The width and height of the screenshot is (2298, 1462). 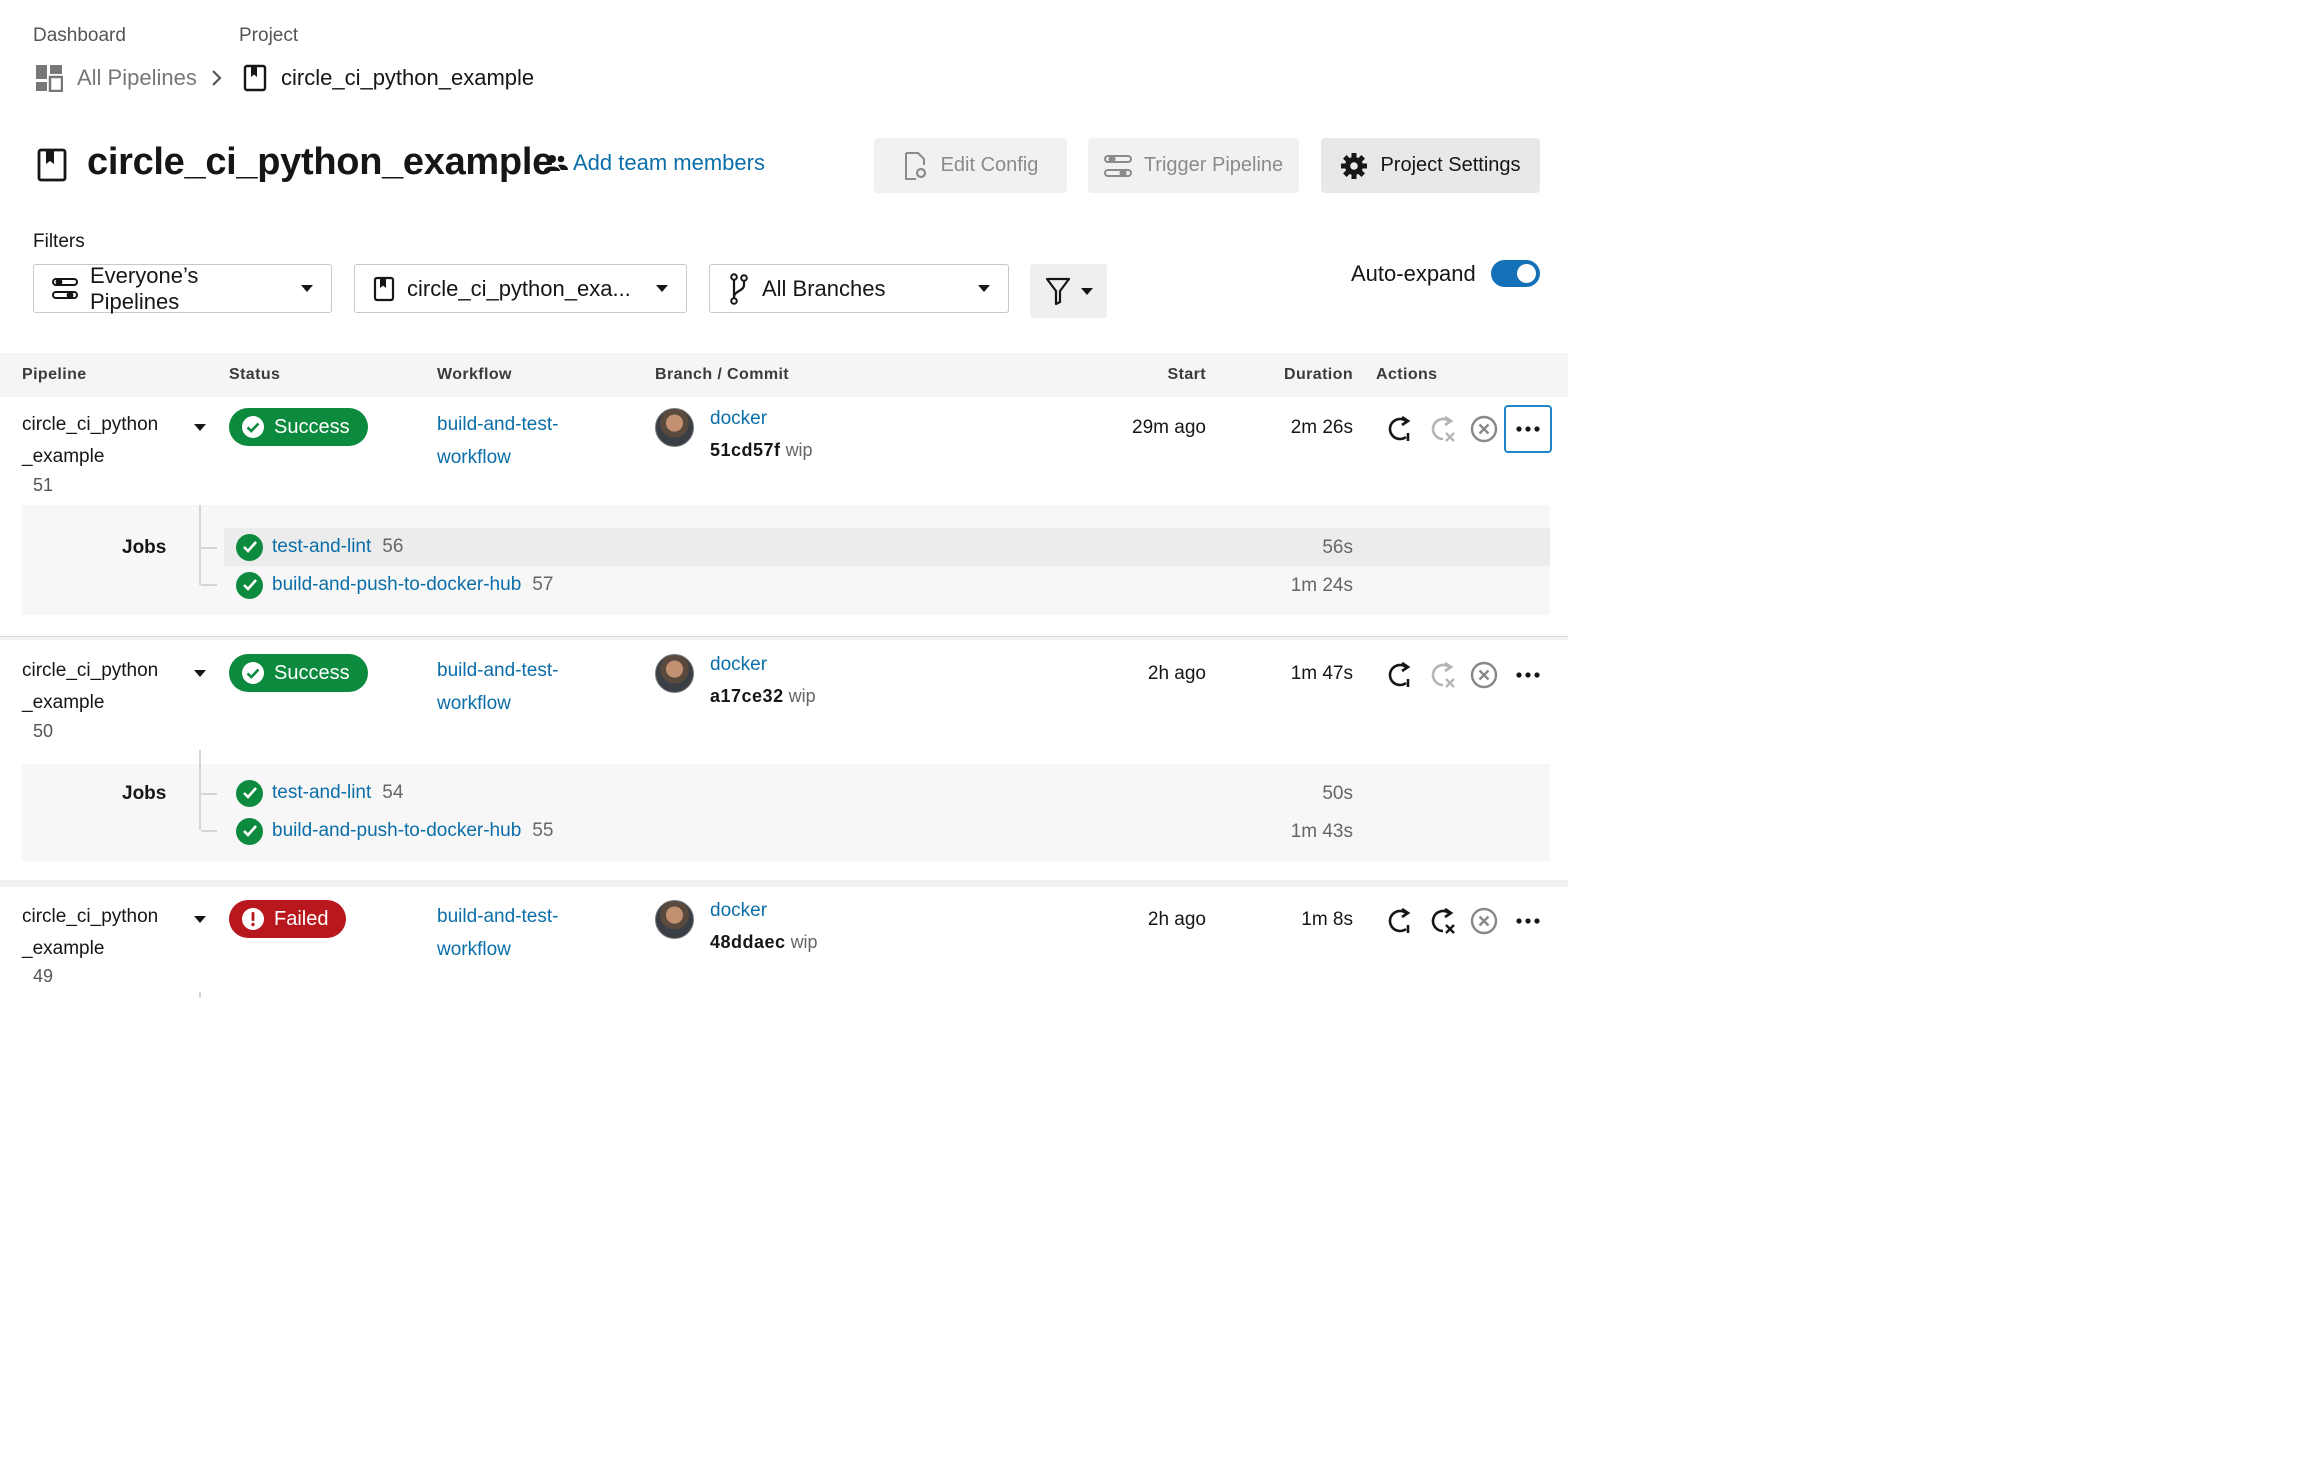 What do you see at coordinates (1321, 673) in the screenshot?
I see `duration: 1m 47s` at bounding box center [1321, 673].